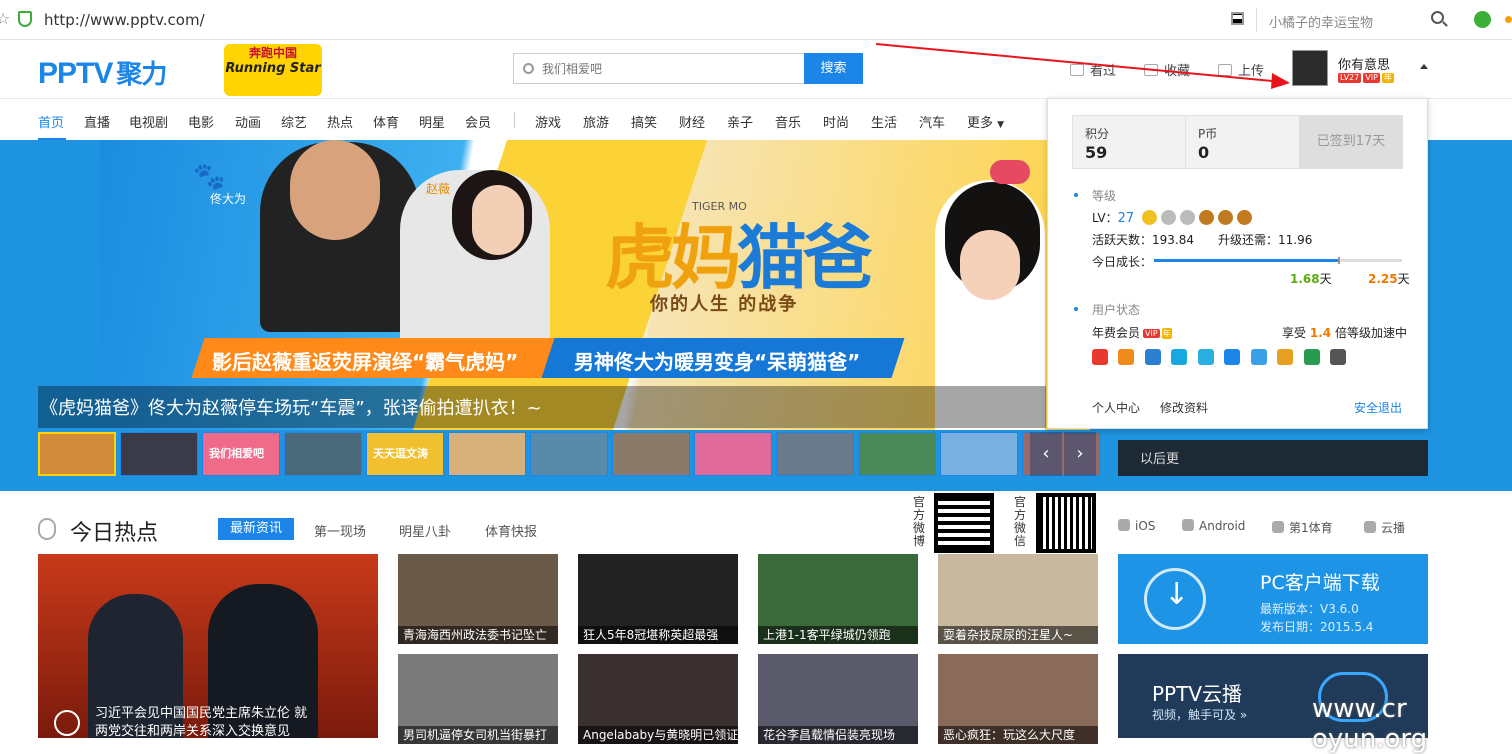  What do you see at coordinates (838, 599) in the screenshot?
I see `news-card: 上港1-1客平绿城仍领跑` at bounding box center [838, 599].